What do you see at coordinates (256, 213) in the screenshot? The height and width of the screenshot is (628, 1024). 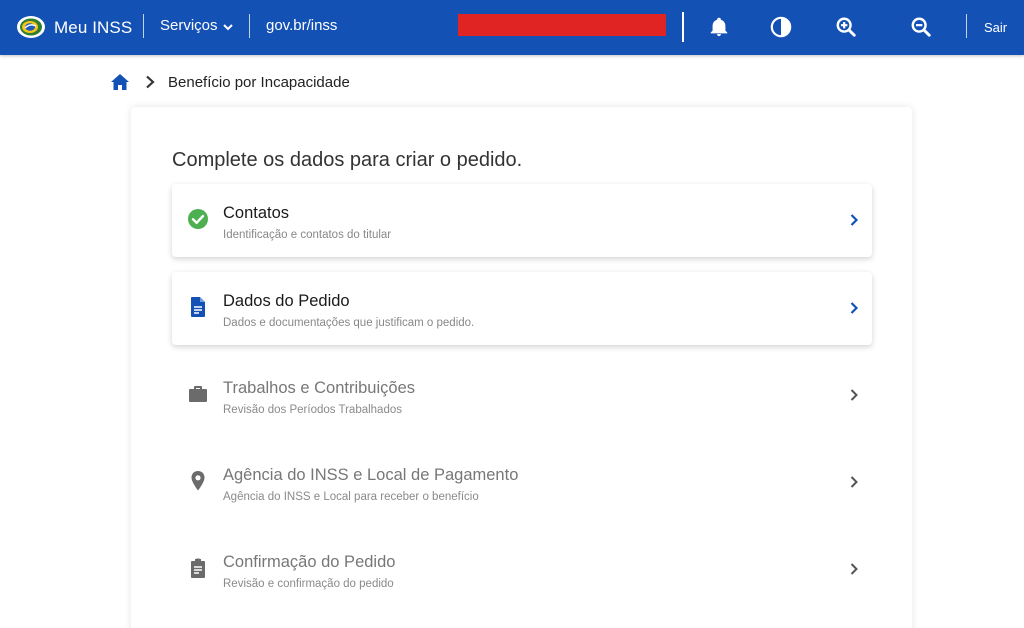 I see `step-title: Contatos` at bounding box center [256, 213].